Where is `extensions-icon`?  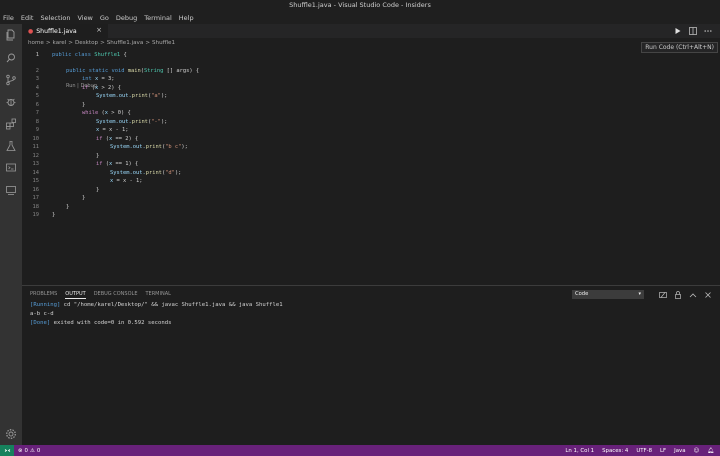 extensions-icon is located at coordinates (11, 124).